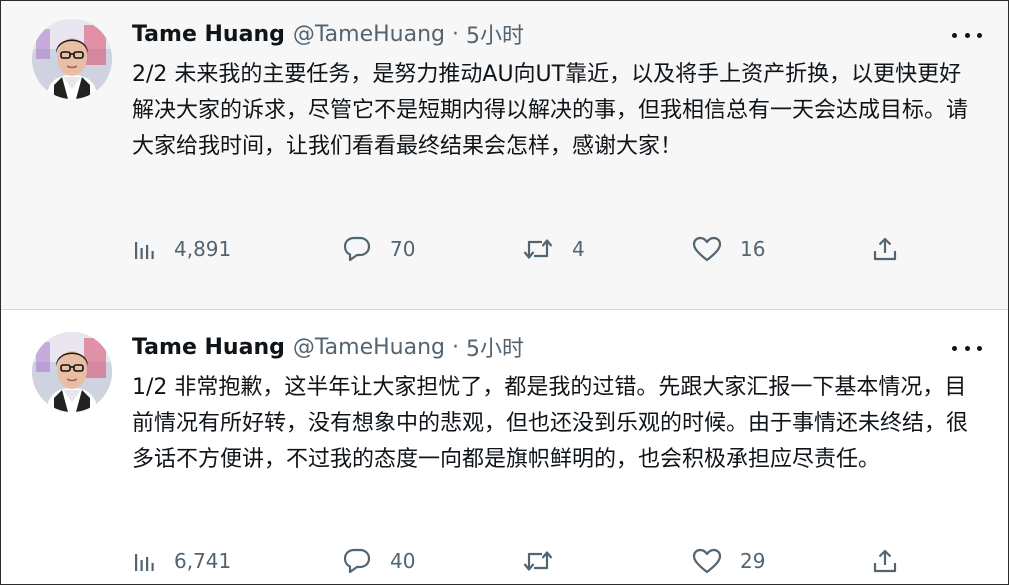  I want to click on like-count: 29, so click(753, 561).